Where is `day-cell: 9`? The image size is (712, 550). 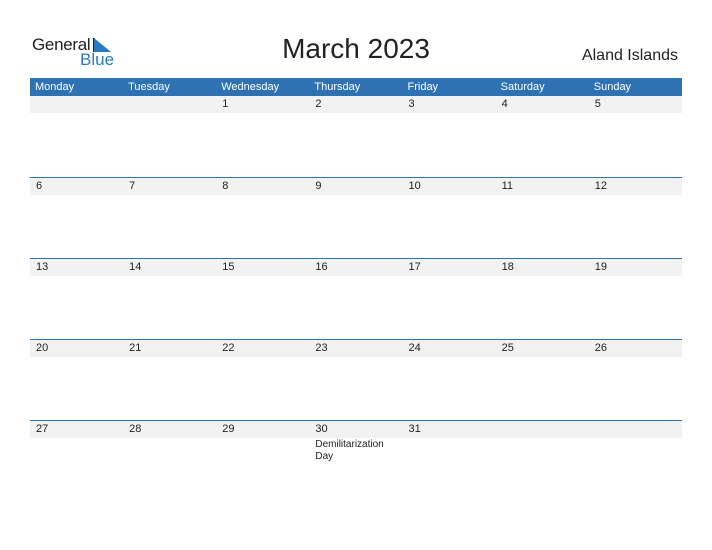
day-cell: 9 is located at coordinates (355, 186).